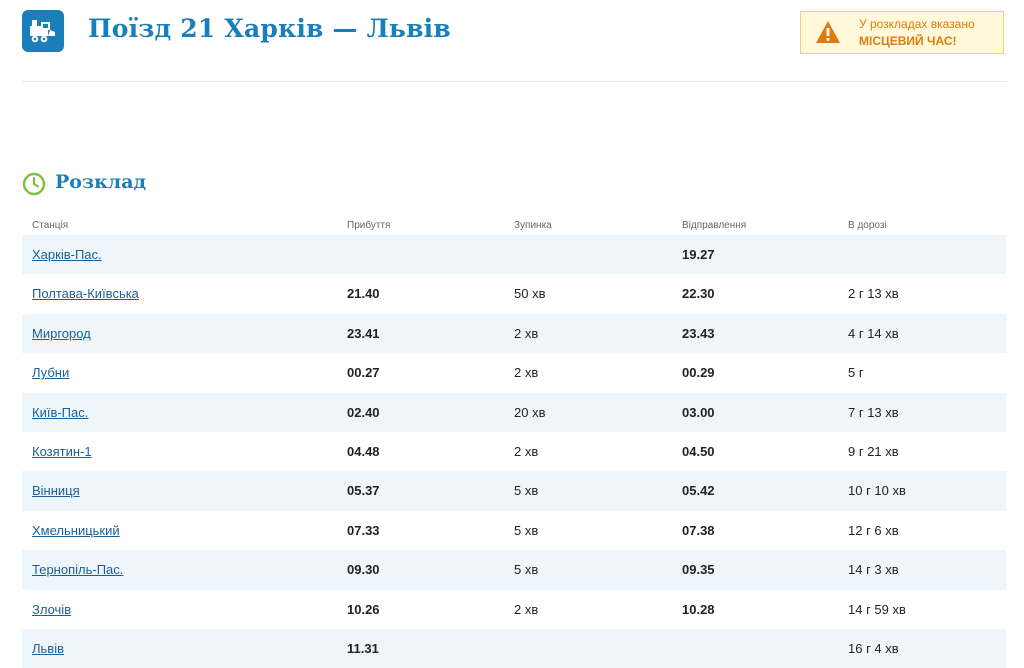 Image resolution: width=1024 pixels, height=668 pixels. What do you see at coordinates (873, 412) in the screenshot?
I see `travel-time: 7 г 13 хв` at bounding box center [873, 412].